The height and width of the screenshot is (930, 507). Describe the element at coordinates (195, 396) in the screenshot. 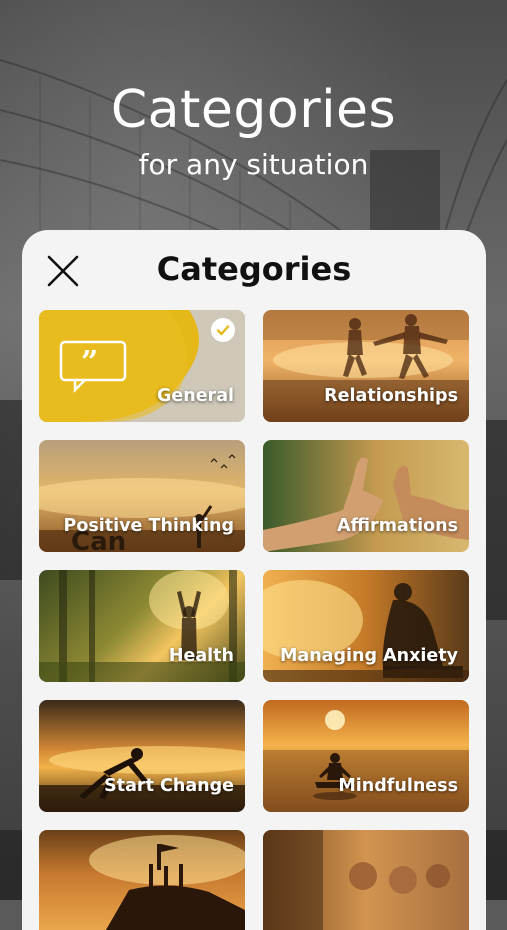

I see `category-label: General` at that location.